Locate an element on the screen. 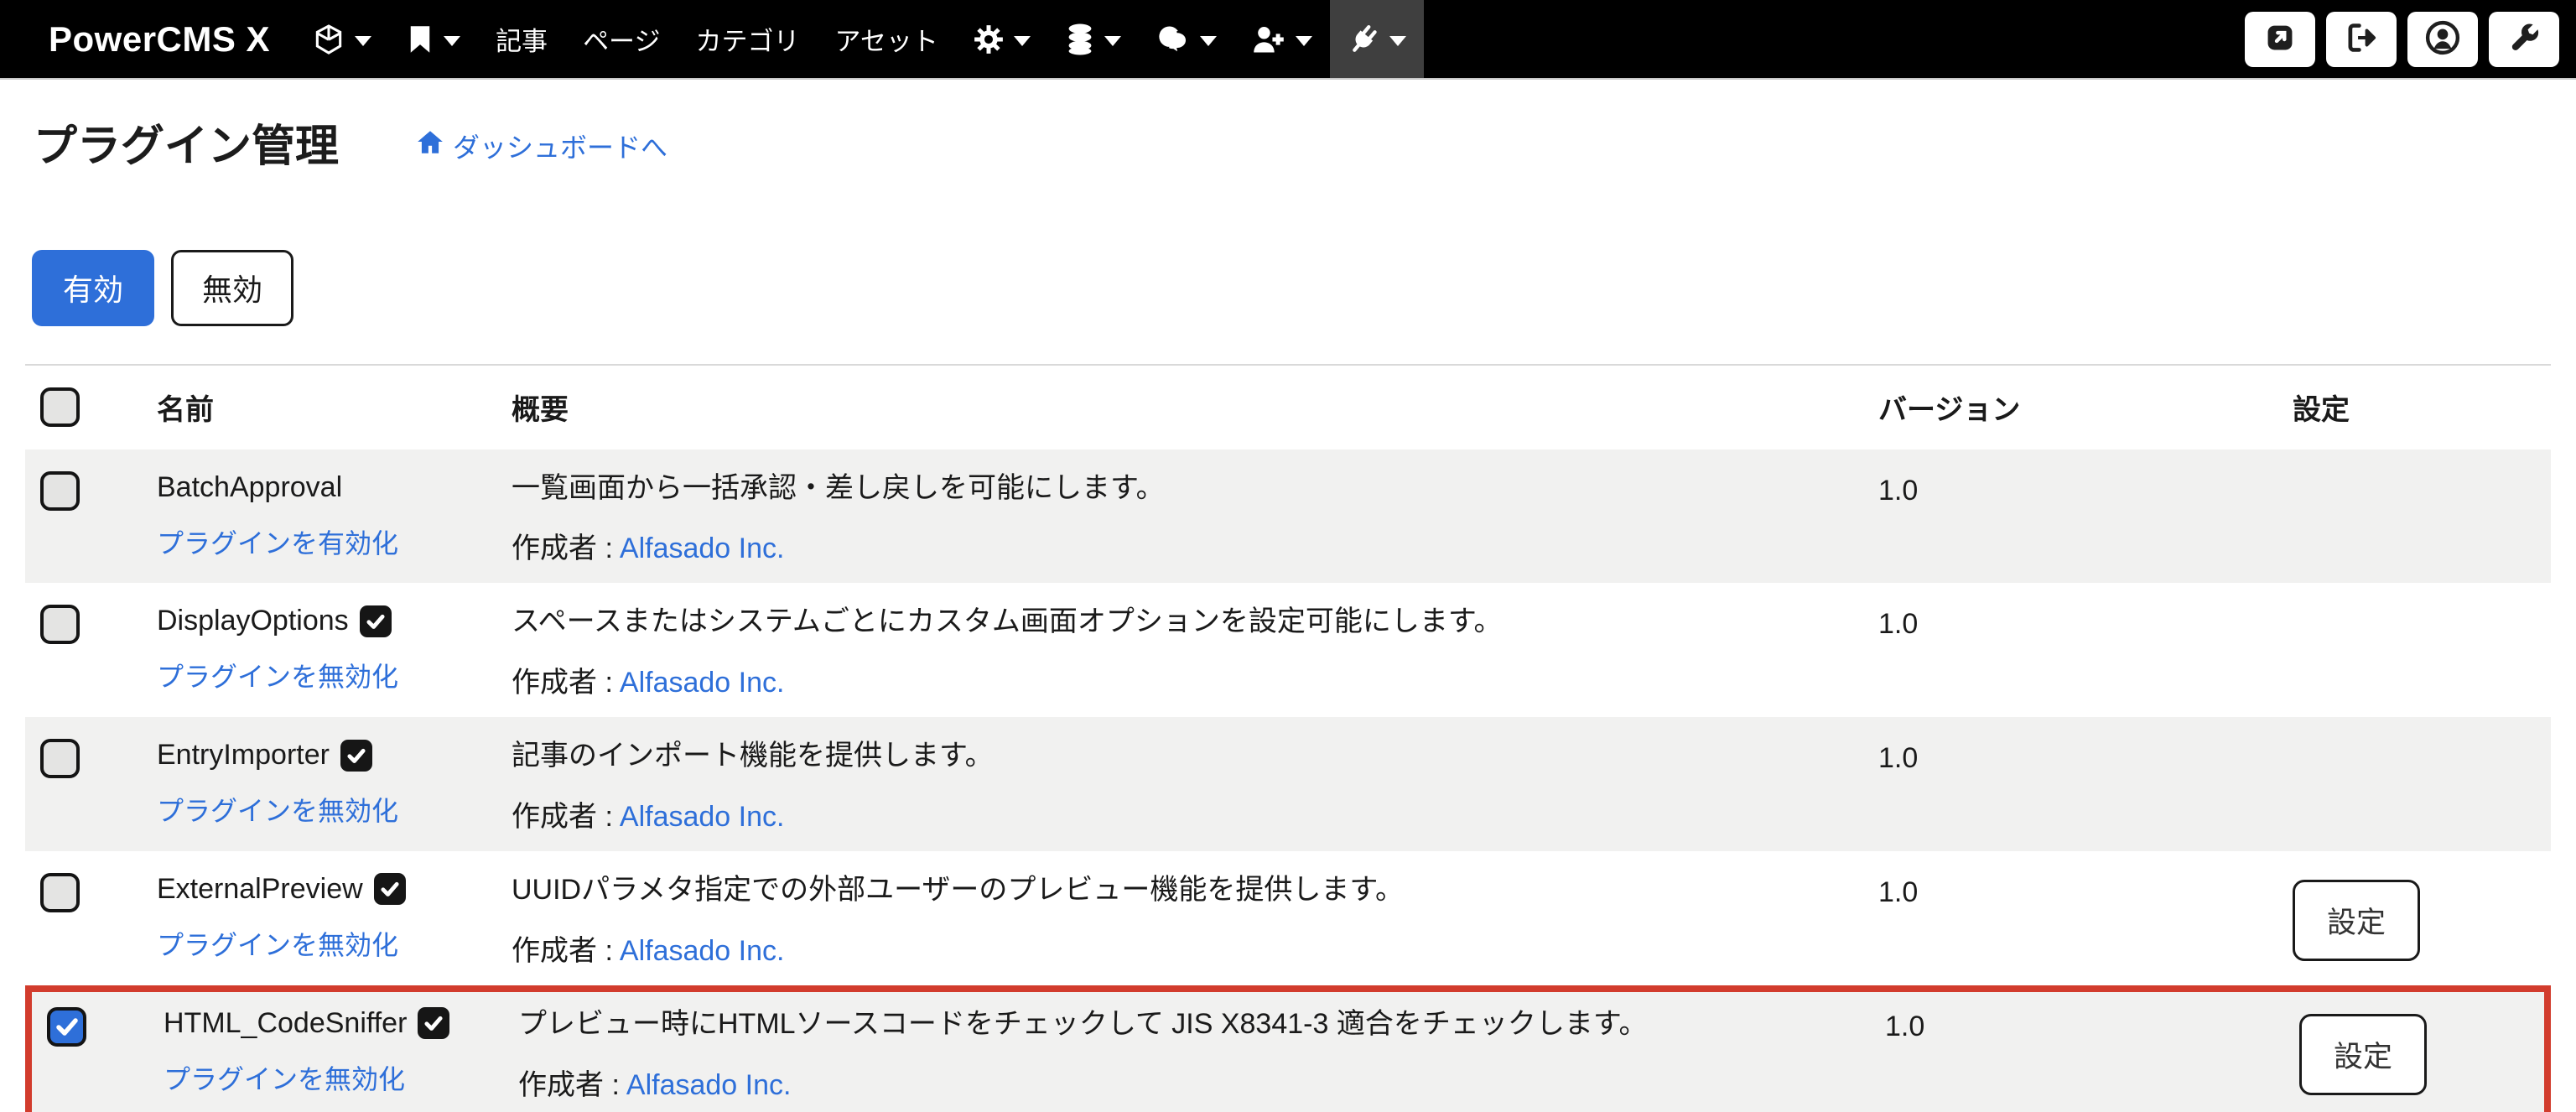  nav-settings-dropdown is located at coordinates (1002, 39).